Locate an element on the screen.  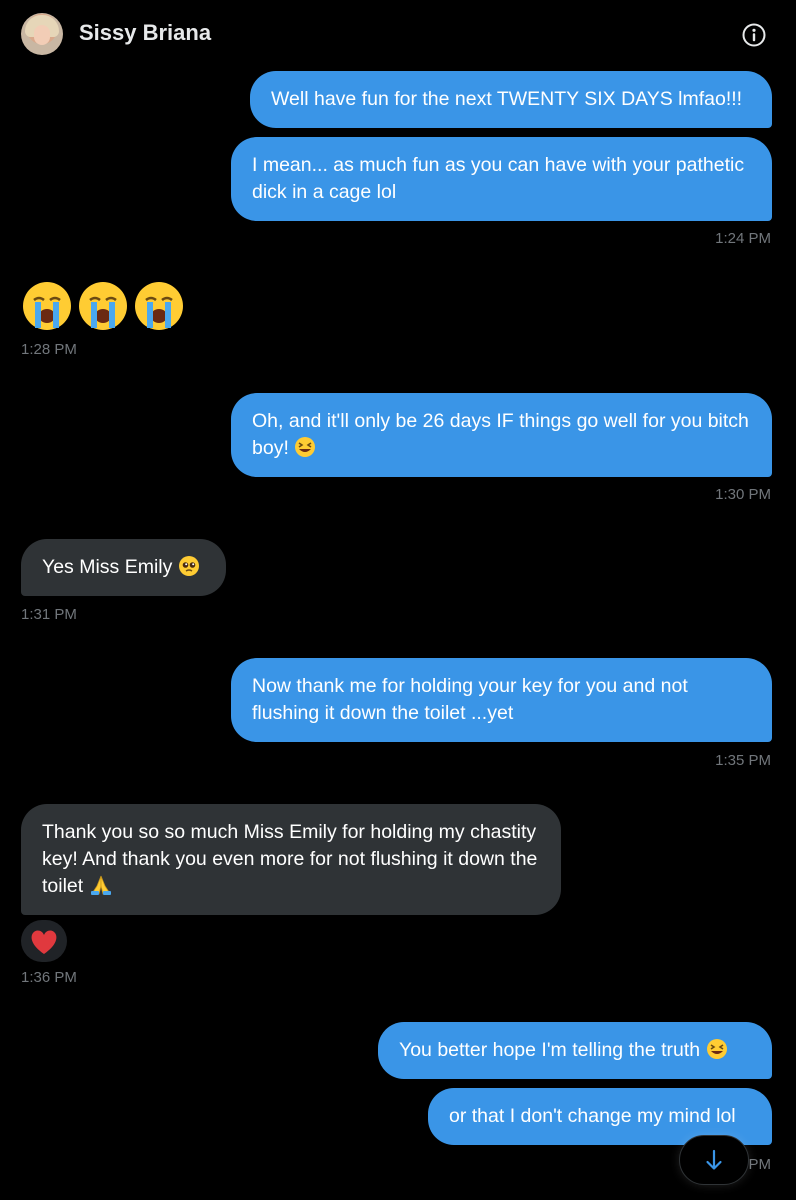
outgoing-message: You better hope I'm telling the truth is located at coordinates (575, 1050).